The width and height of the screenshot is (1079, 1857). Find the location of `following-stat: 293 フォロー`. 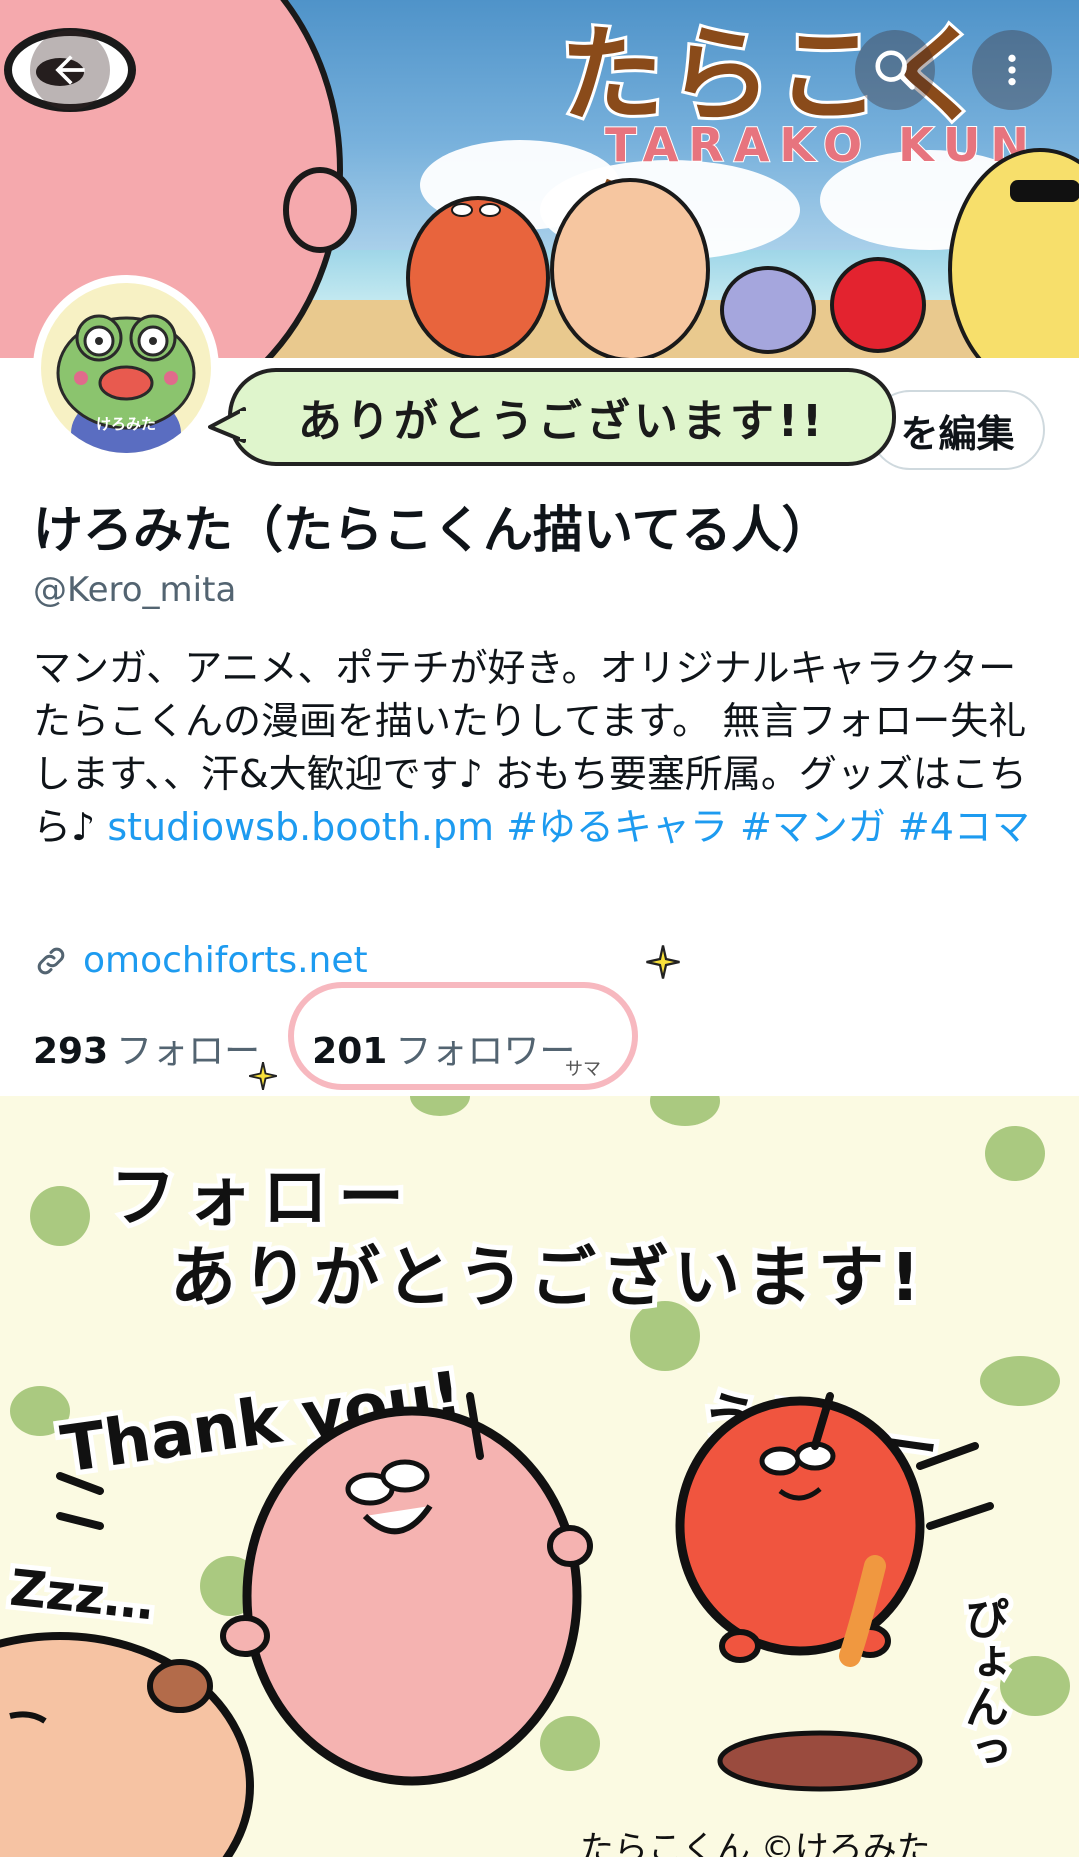

following-stat: 293 フォロー is located at coordinates (146, 1048).